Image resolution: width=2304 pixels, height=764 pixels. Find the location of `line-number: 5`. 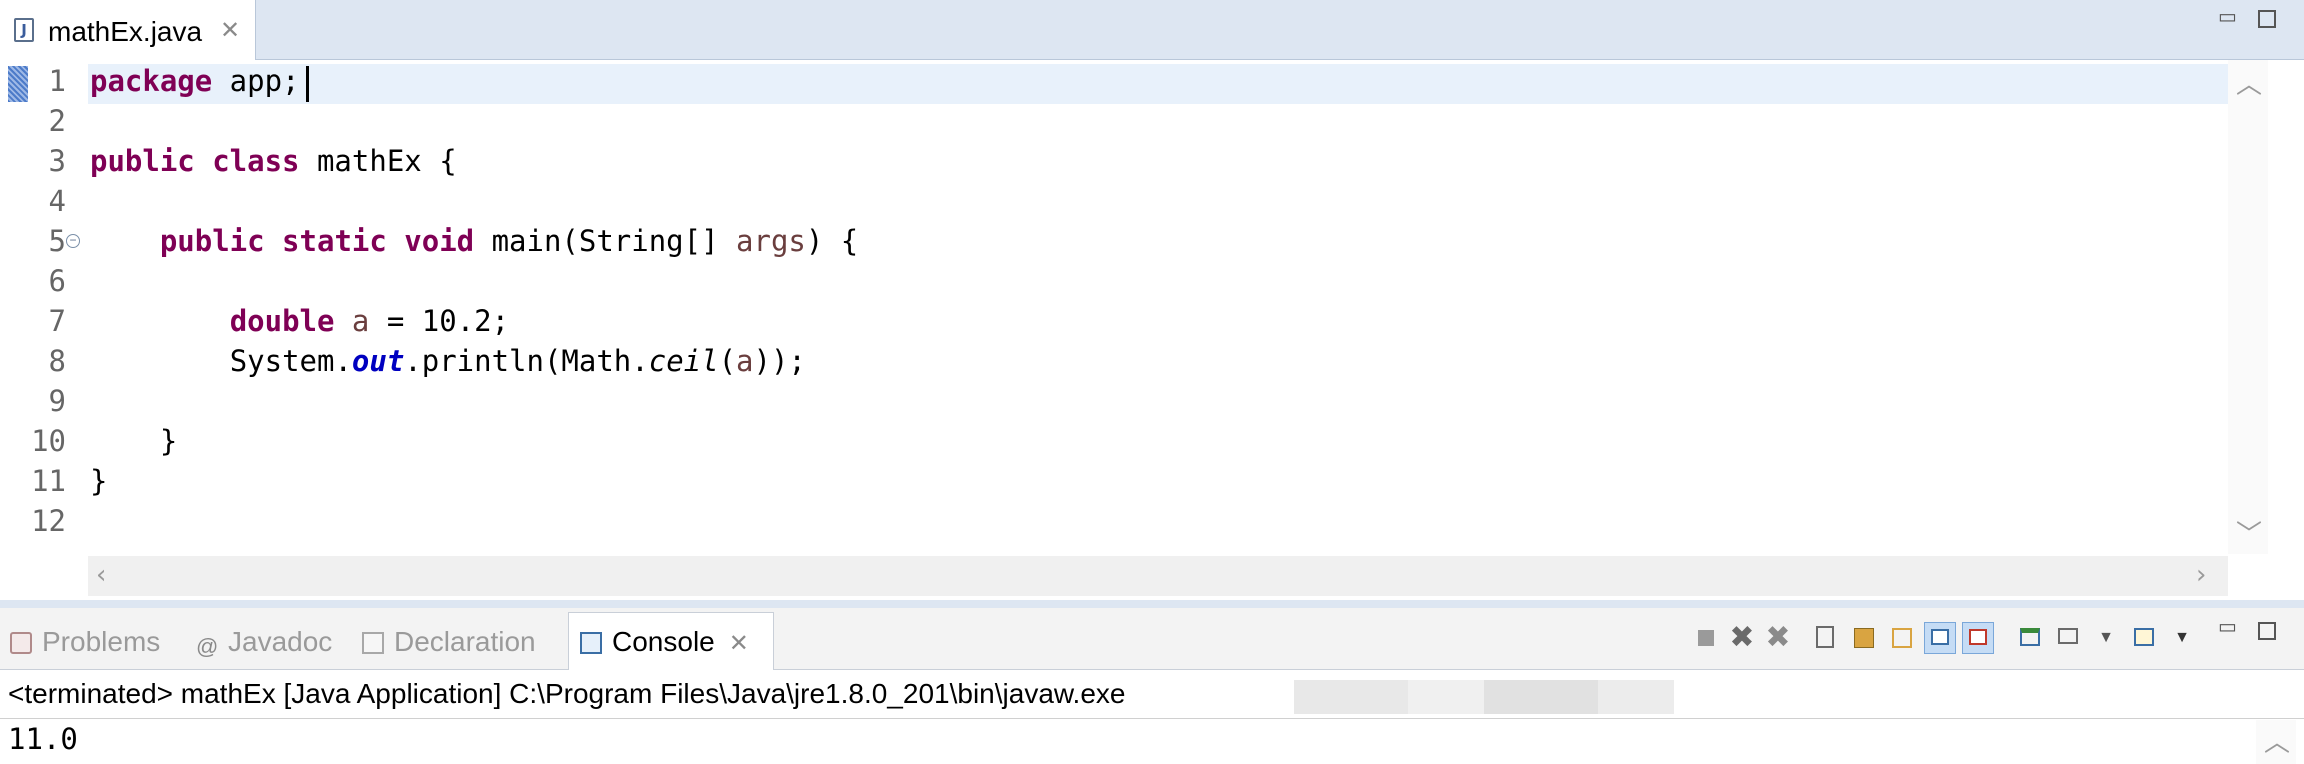

line-number: 5 is located at coordinates (57, 241).